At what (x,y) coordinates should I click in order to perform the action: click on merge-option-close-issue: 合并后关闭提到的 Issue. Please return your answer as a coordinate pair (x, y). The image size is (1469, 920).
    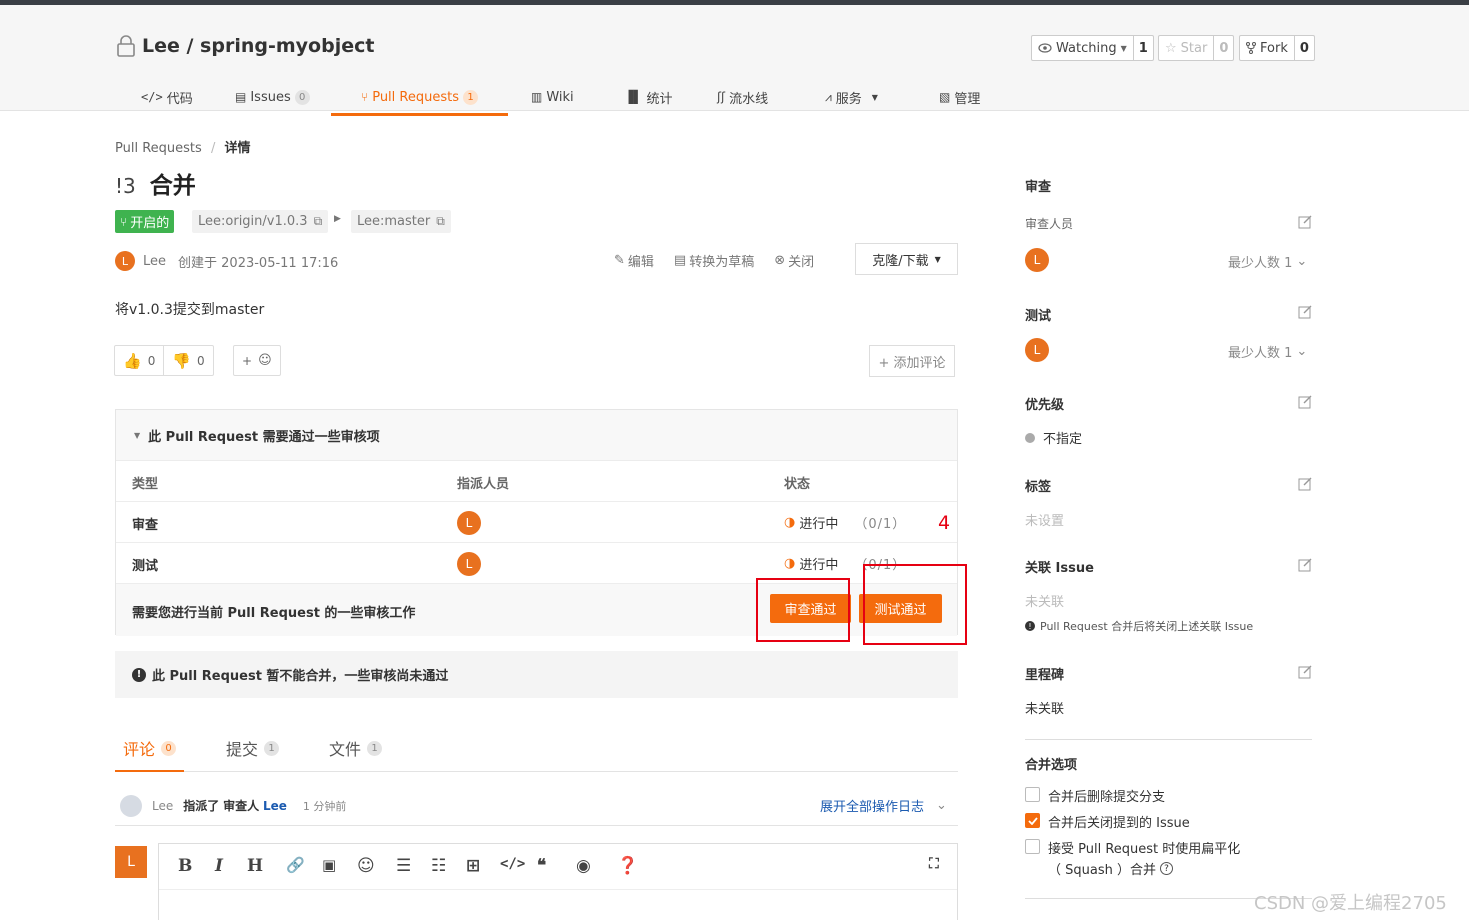
    Looking at the image, I should click on (1107, 821).